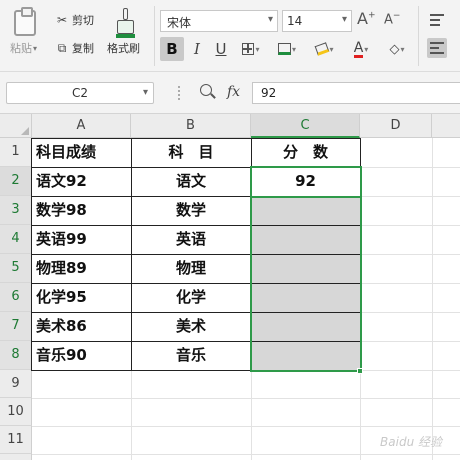 The width and height of the screenshot is (460, 460). What do you see at coordinates (16, 181) in the screenshot?
I see `row-header-2: 2` at bounding box center [16, 181].